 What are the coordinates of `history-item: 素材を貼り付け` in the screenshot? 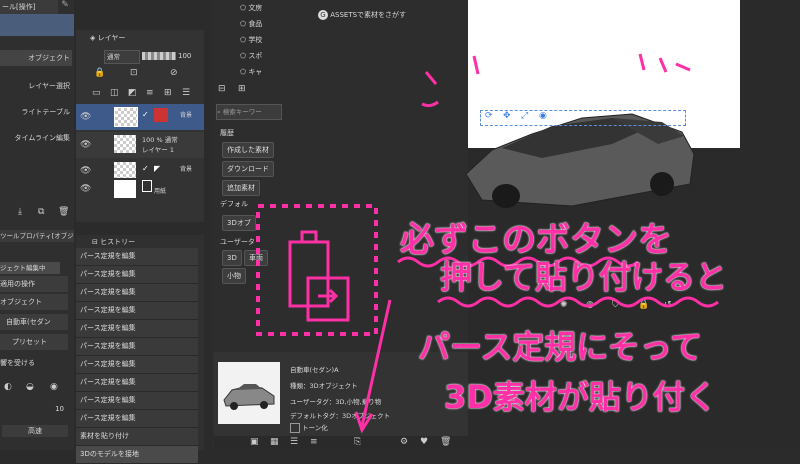 It's located at (137, 437).